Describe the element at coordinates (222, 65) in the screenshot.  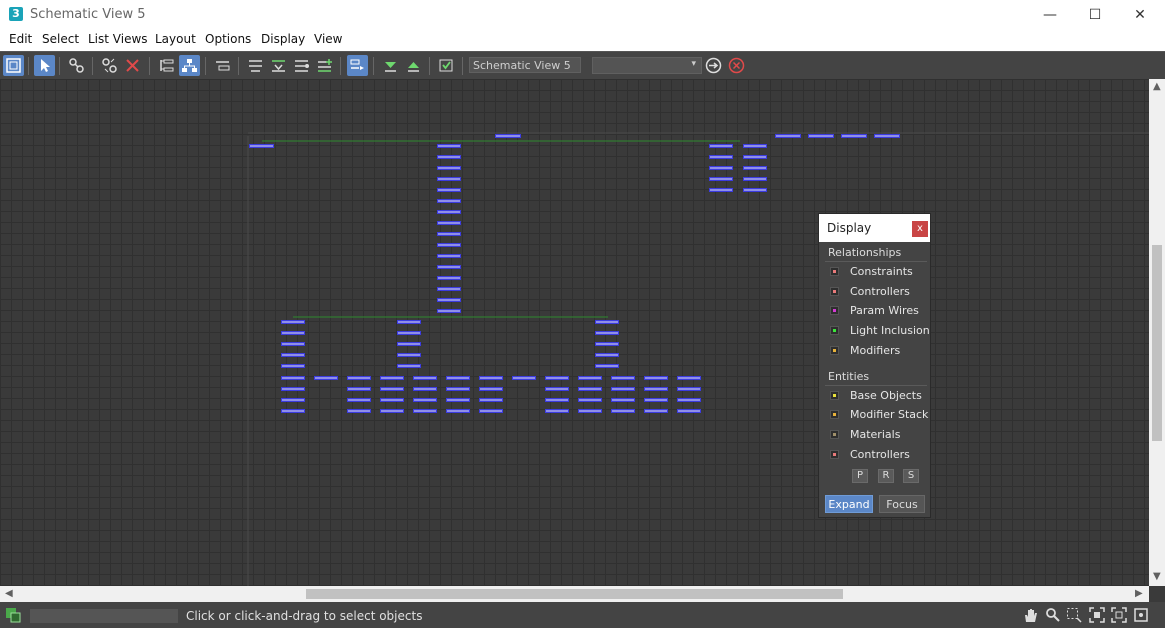
I see `always-arrange-button` at that location.